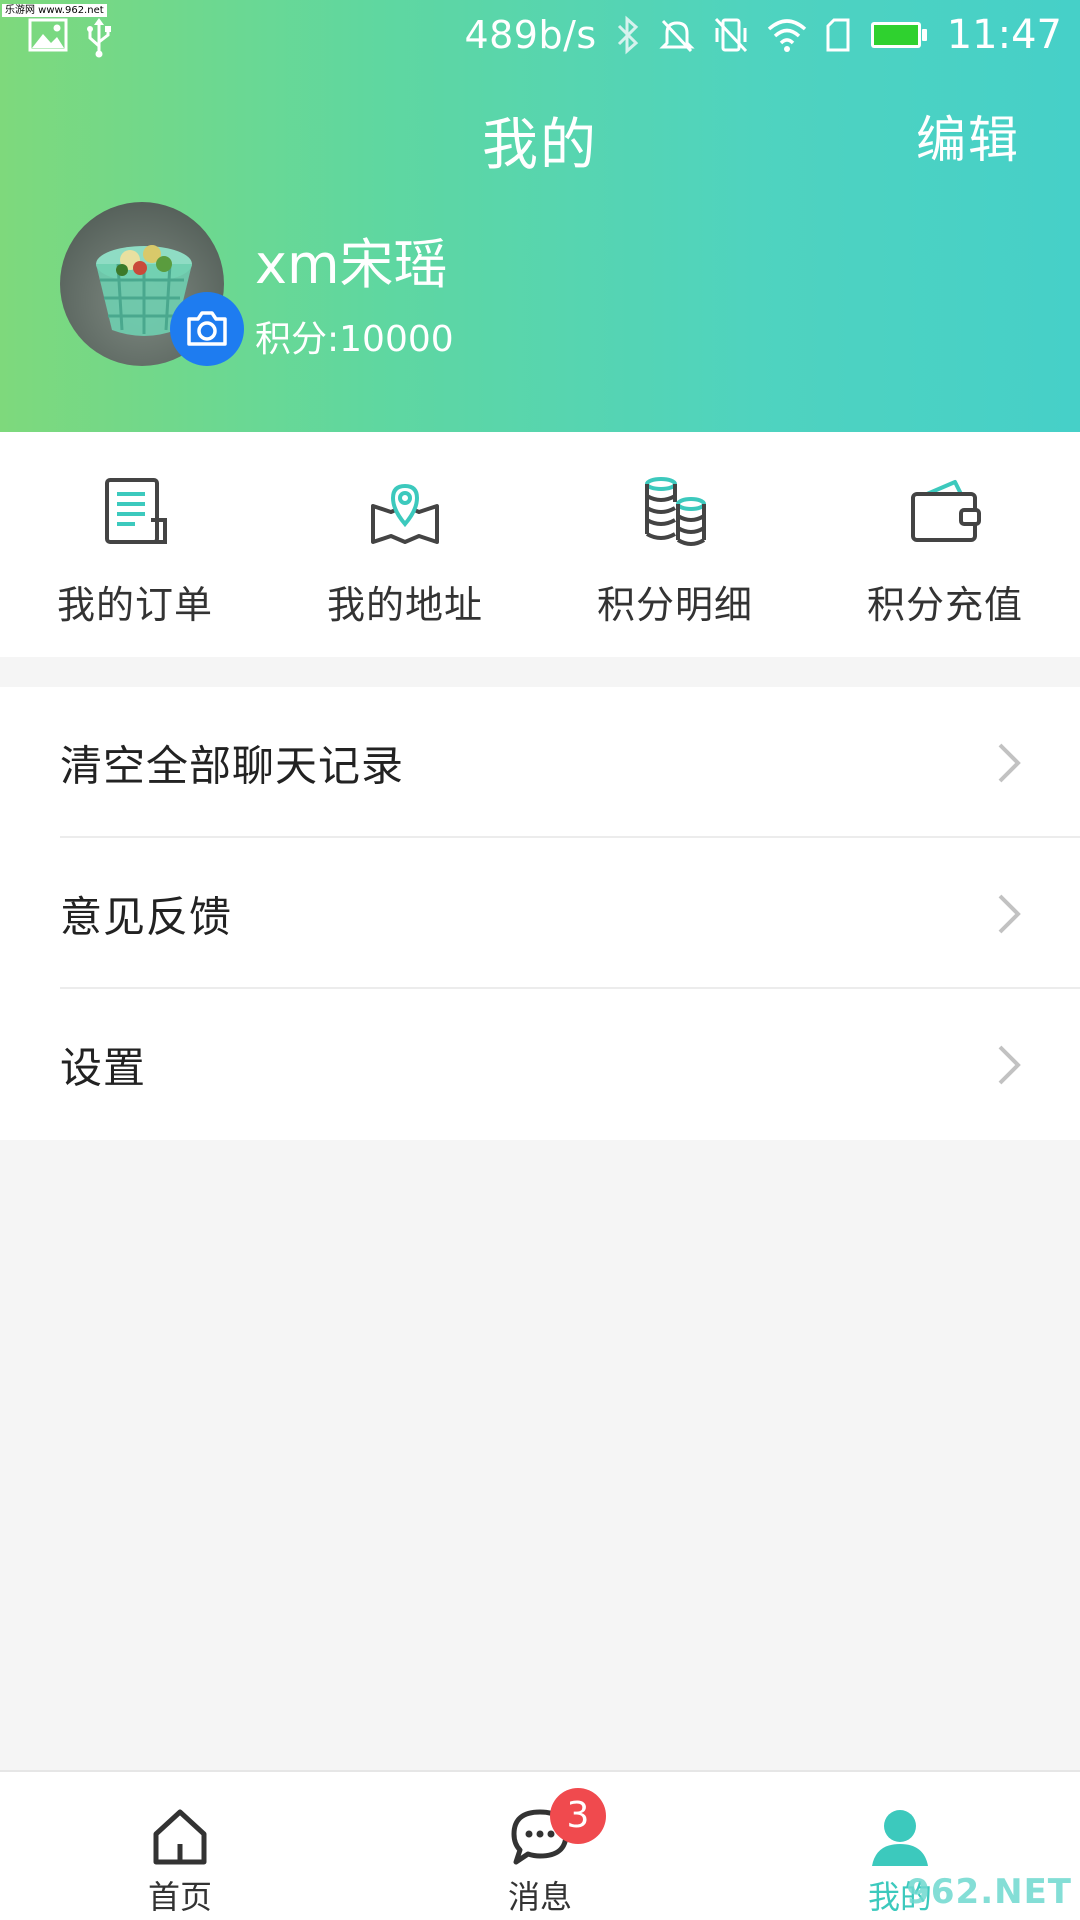  Describe the element at coordinates (540, 1064) in the screenshot. I see `menu-item-settings: 设置` at that location.